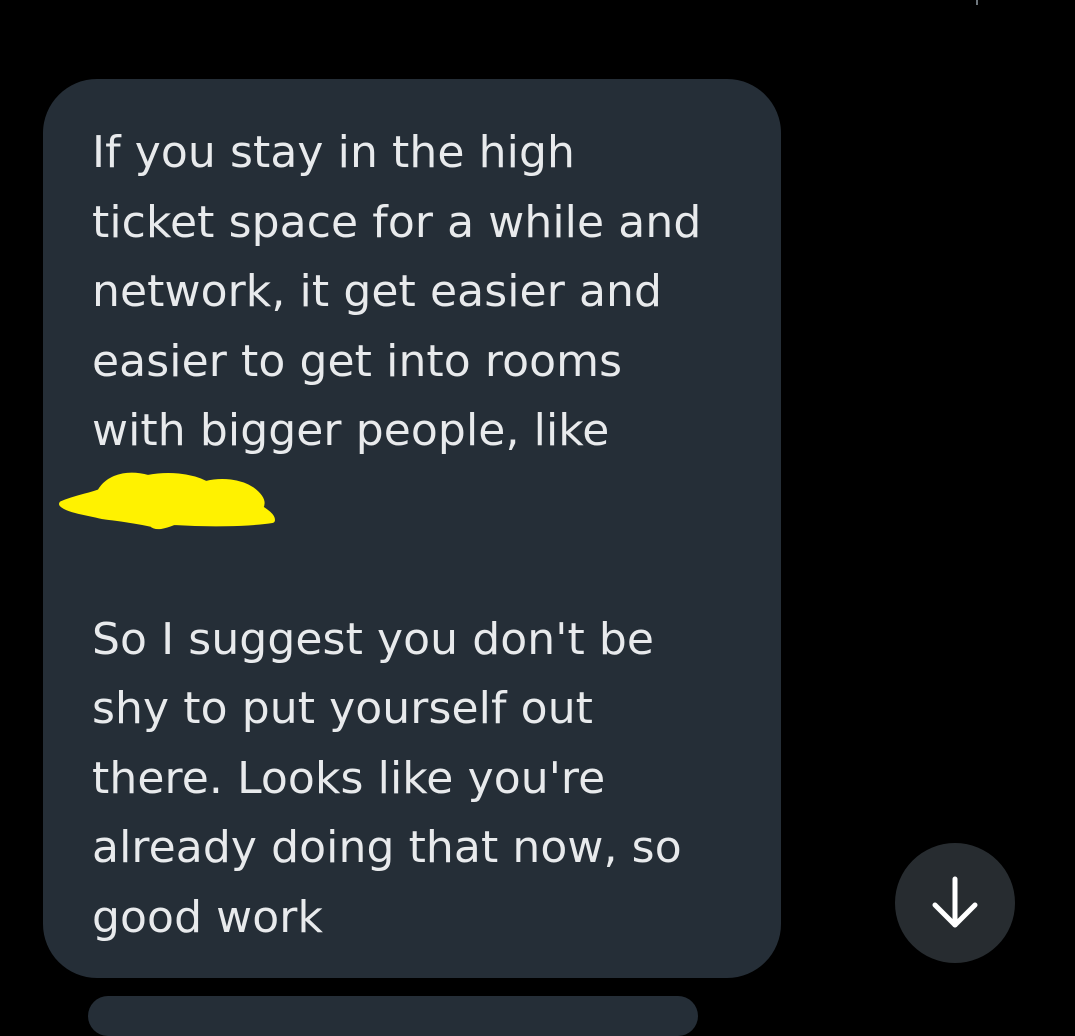 The image size is (1075, 1036). I want to click on redaction-scribble, so click(167, 501).